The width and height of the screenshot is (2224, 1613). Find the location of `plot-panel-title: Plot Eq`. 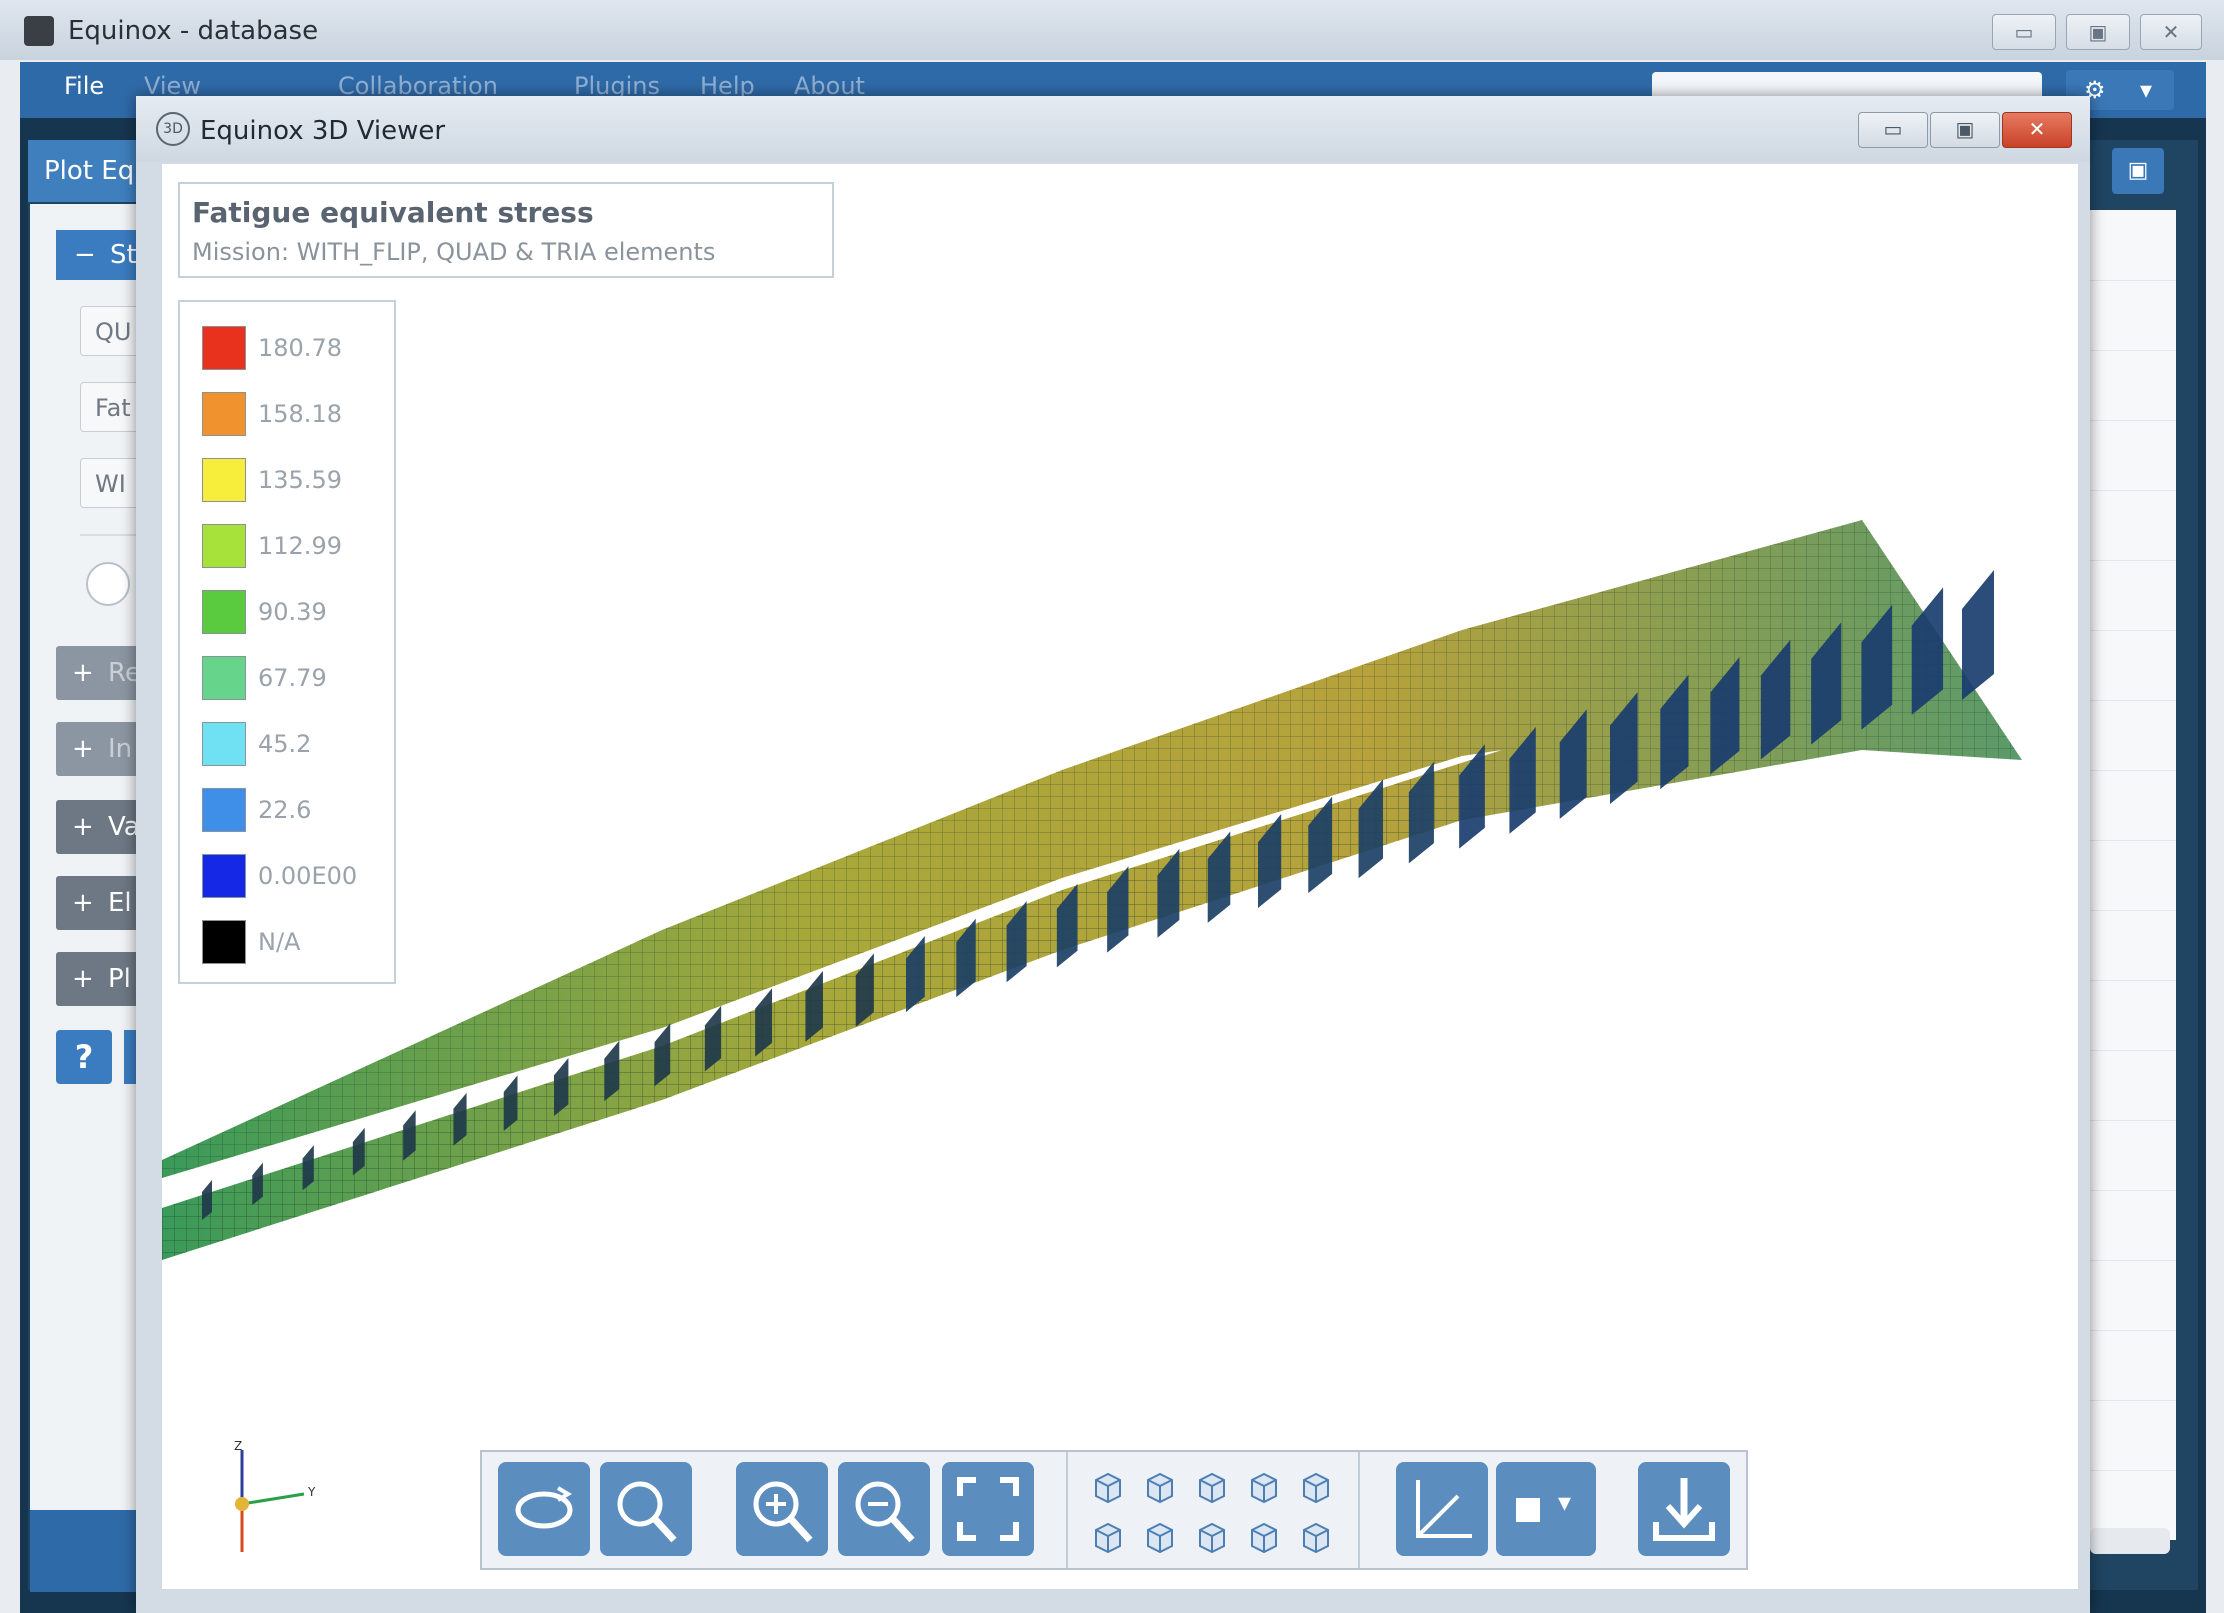

plot-panel-title: Plot Eq is located at coordinates (89, 171).